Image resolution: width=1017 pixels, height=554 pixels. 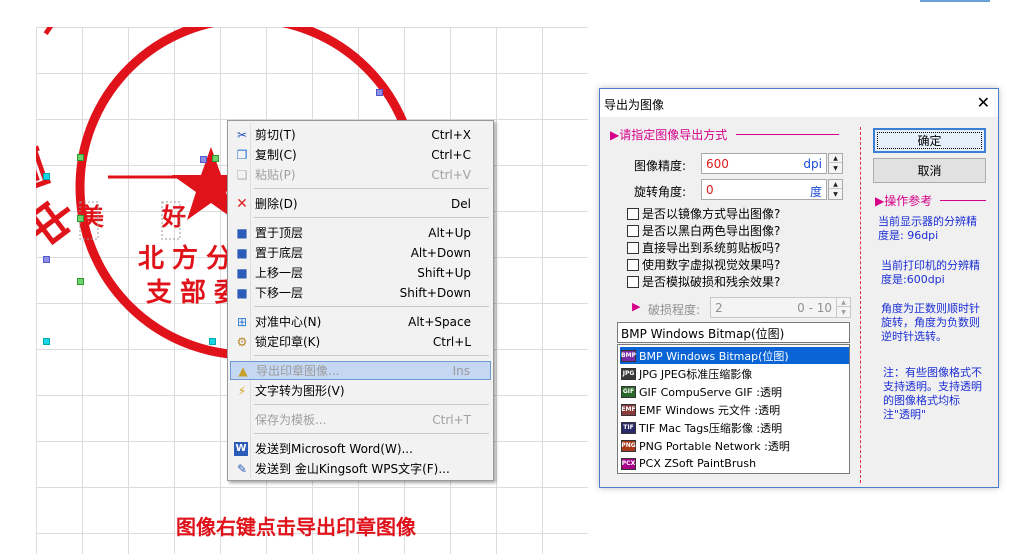 I want to click on format-select: BMP Windows Bitmap(位图), so click(x=733, y=332).